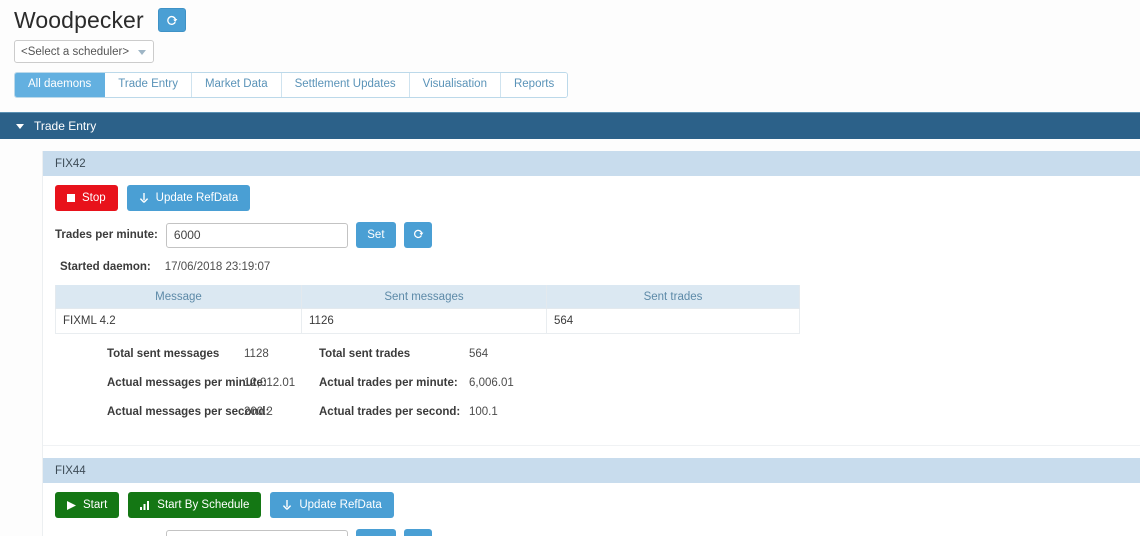 The height and width of the screenshot is (536, 1140). What do you see at coordinates (479, 354) in the screenshot?
I see `total-sent-trades-value: 564` at bounding box center [479, 354].